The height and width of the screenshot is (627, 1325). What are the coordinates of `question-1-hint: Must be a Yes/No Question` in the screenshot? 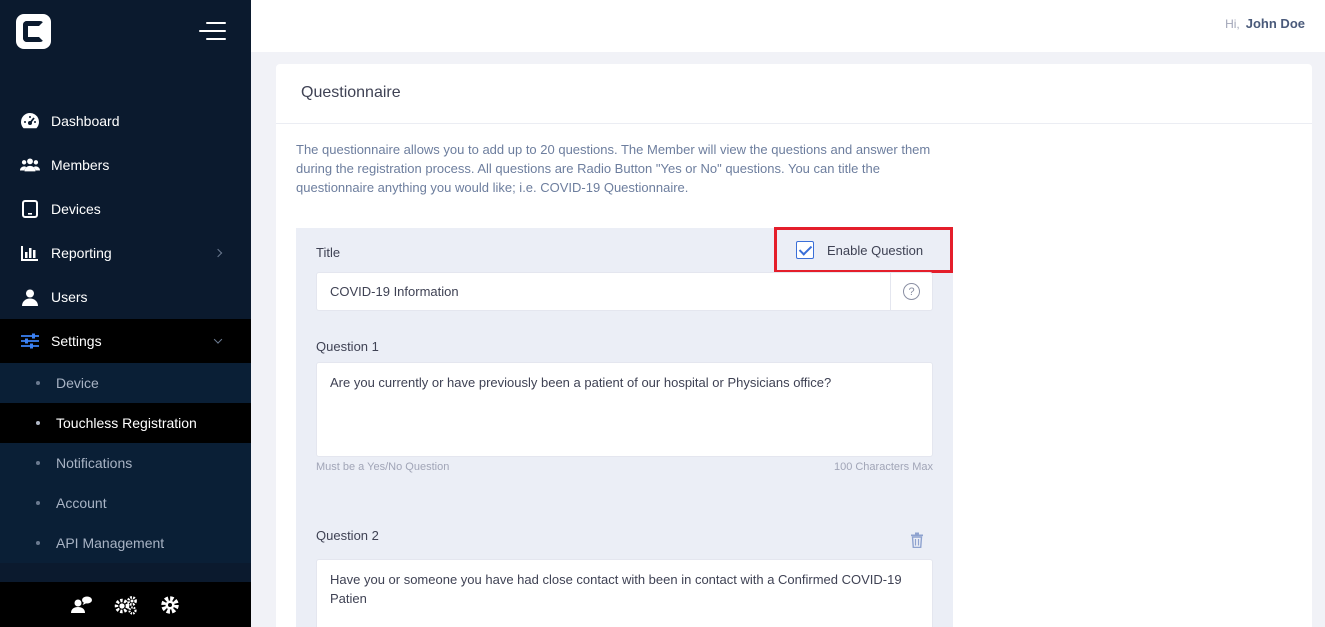 It's located at (383, 467).